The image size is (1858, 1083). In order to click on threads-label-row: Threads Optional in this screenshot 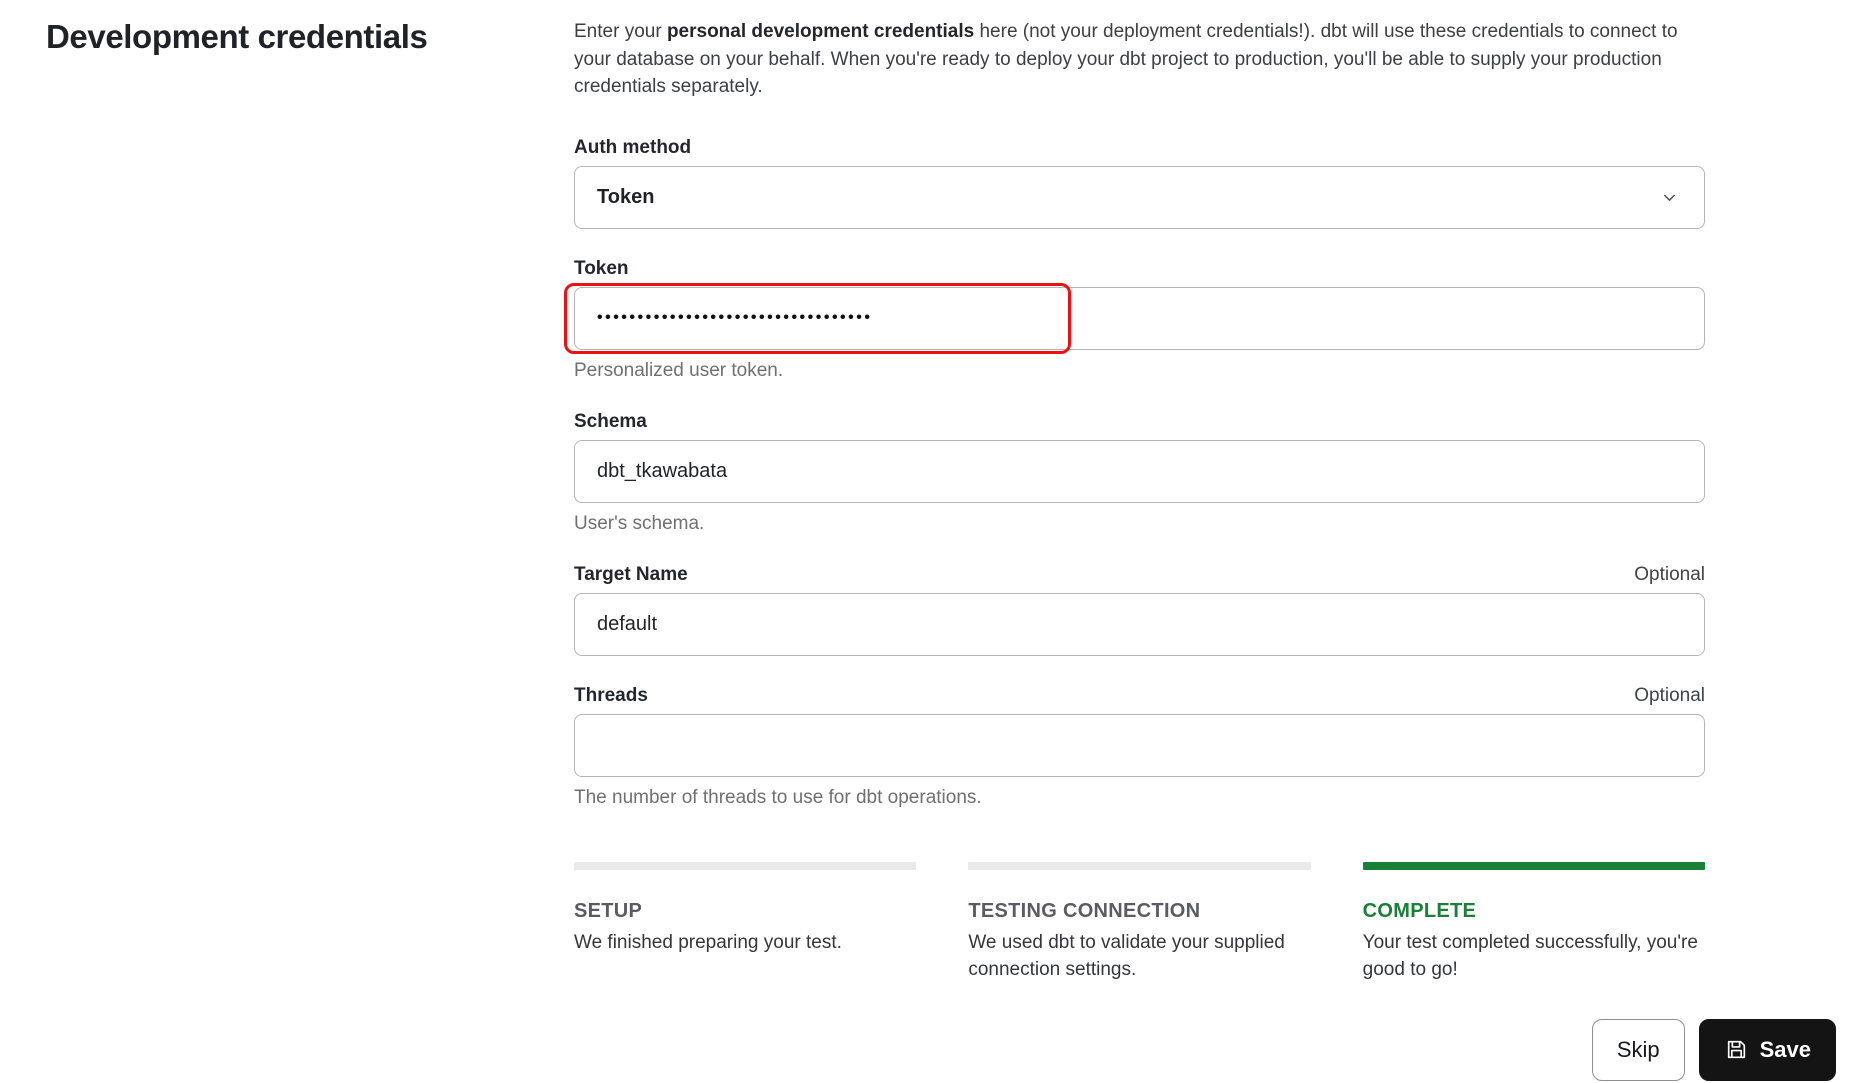, I will do `click(1139, 696)`.